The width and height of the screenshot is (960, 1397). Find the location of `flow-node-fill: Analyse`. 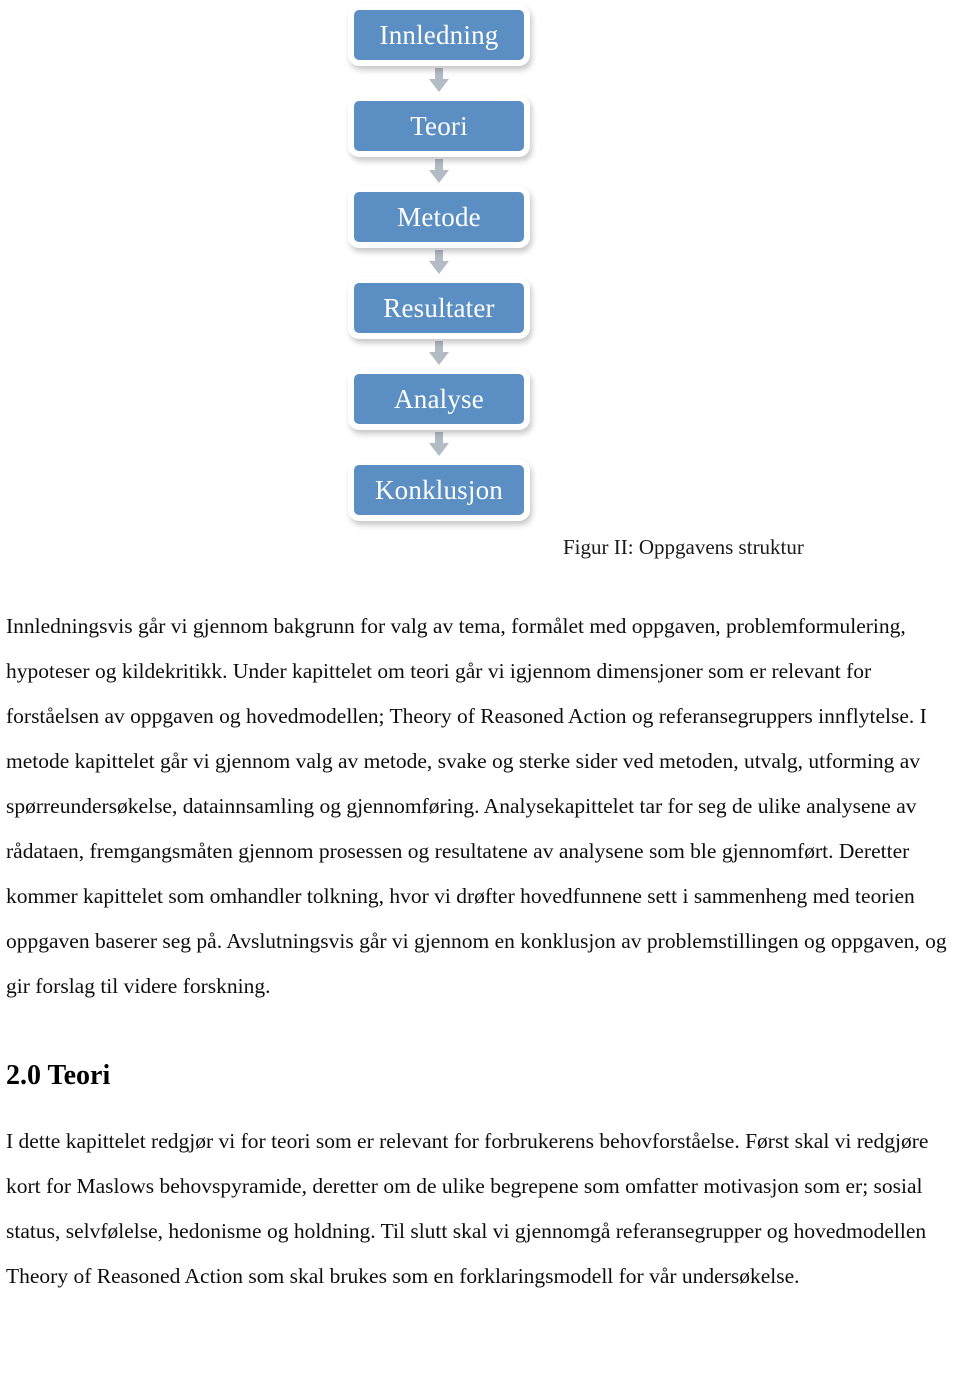

flow-node-fill: Analyse is located at coordinates (439, 399).